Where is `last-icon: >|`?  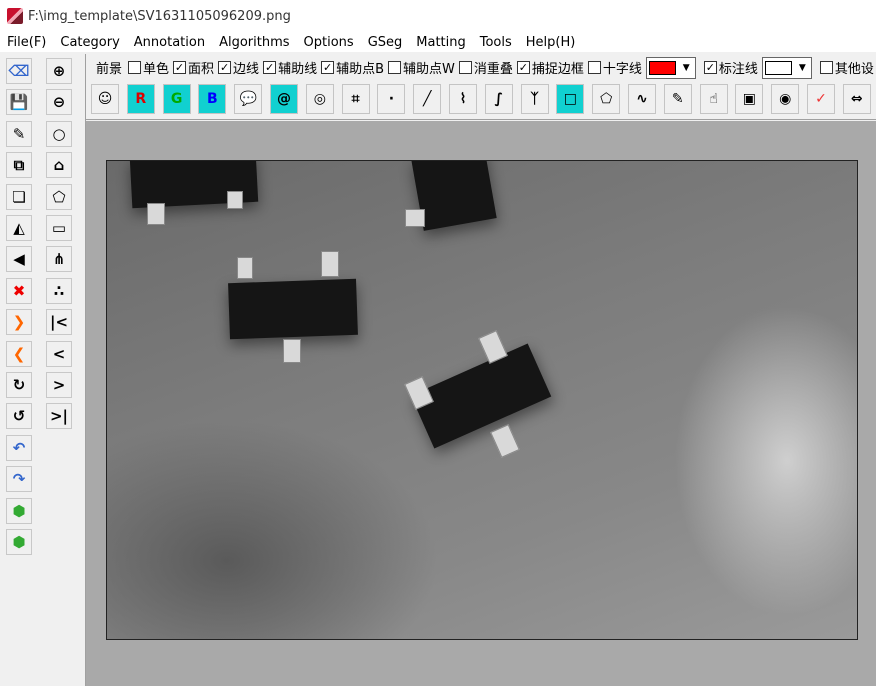 last-icon: >| is located at coordinates (59, 416).